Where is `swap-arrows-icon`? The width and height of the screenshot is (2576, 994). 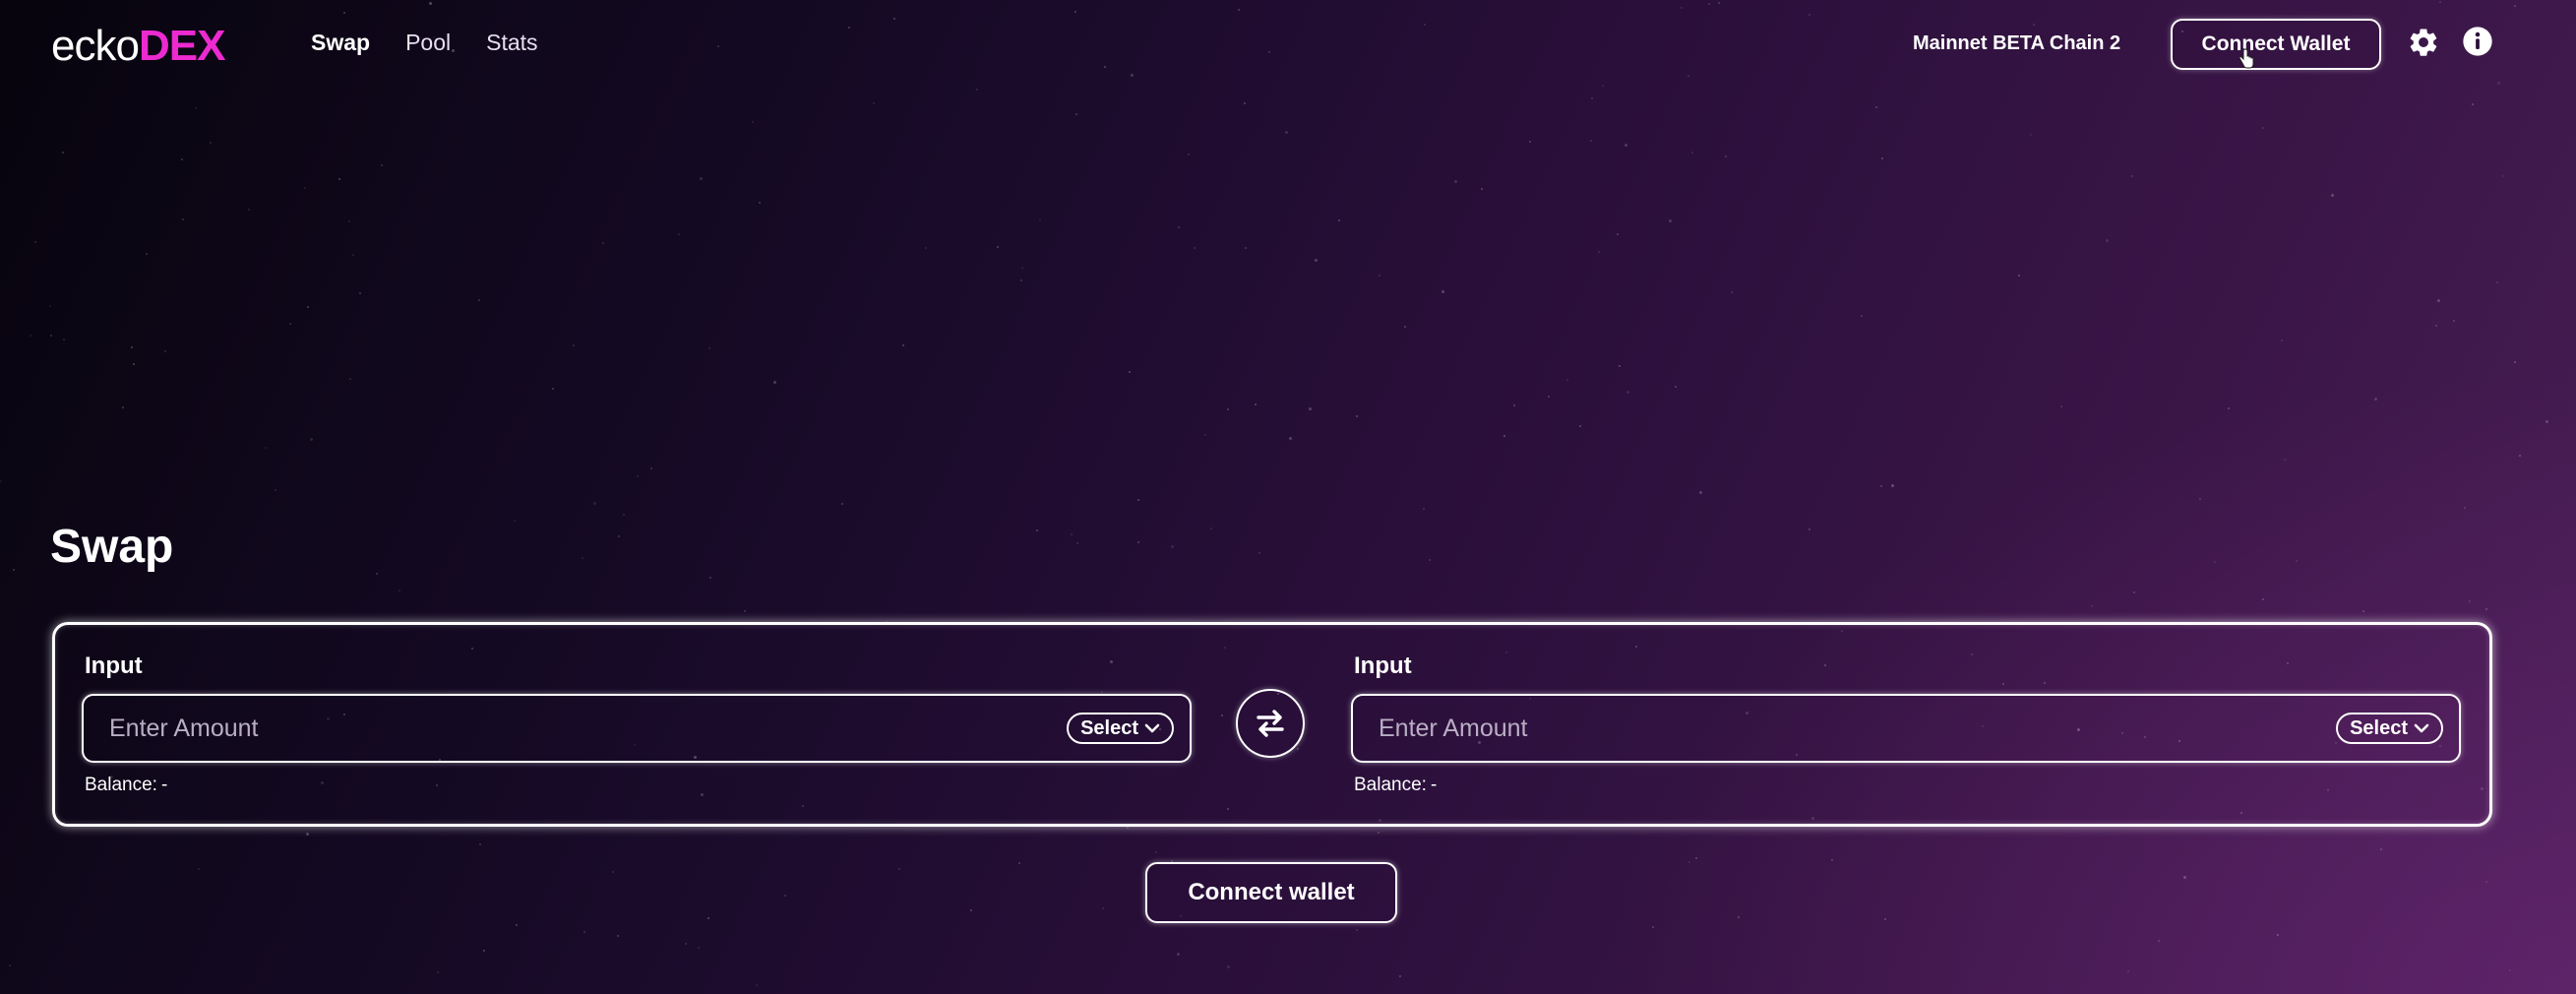
swap-arrows-icon is located at coordinates (1270, 723).